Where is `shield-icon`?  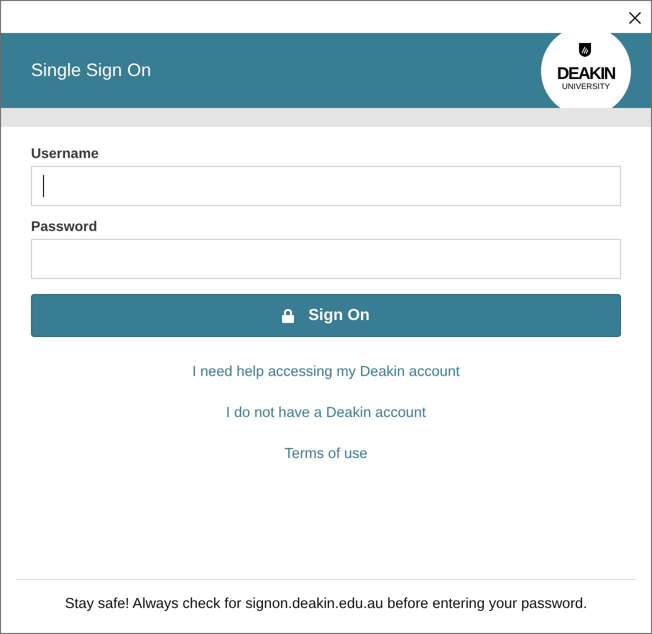 shield-icon is located at coordinates (585, 50).